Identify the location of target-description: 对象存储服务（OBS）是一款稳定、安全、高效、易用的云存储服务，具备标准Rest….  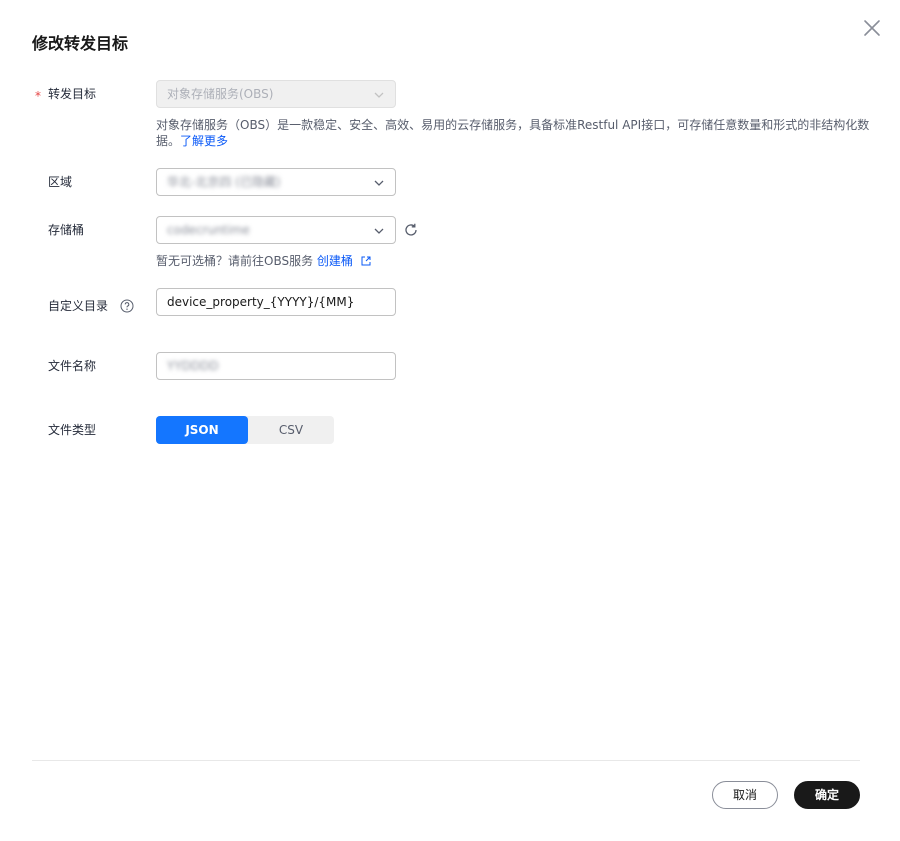
(516, 133).